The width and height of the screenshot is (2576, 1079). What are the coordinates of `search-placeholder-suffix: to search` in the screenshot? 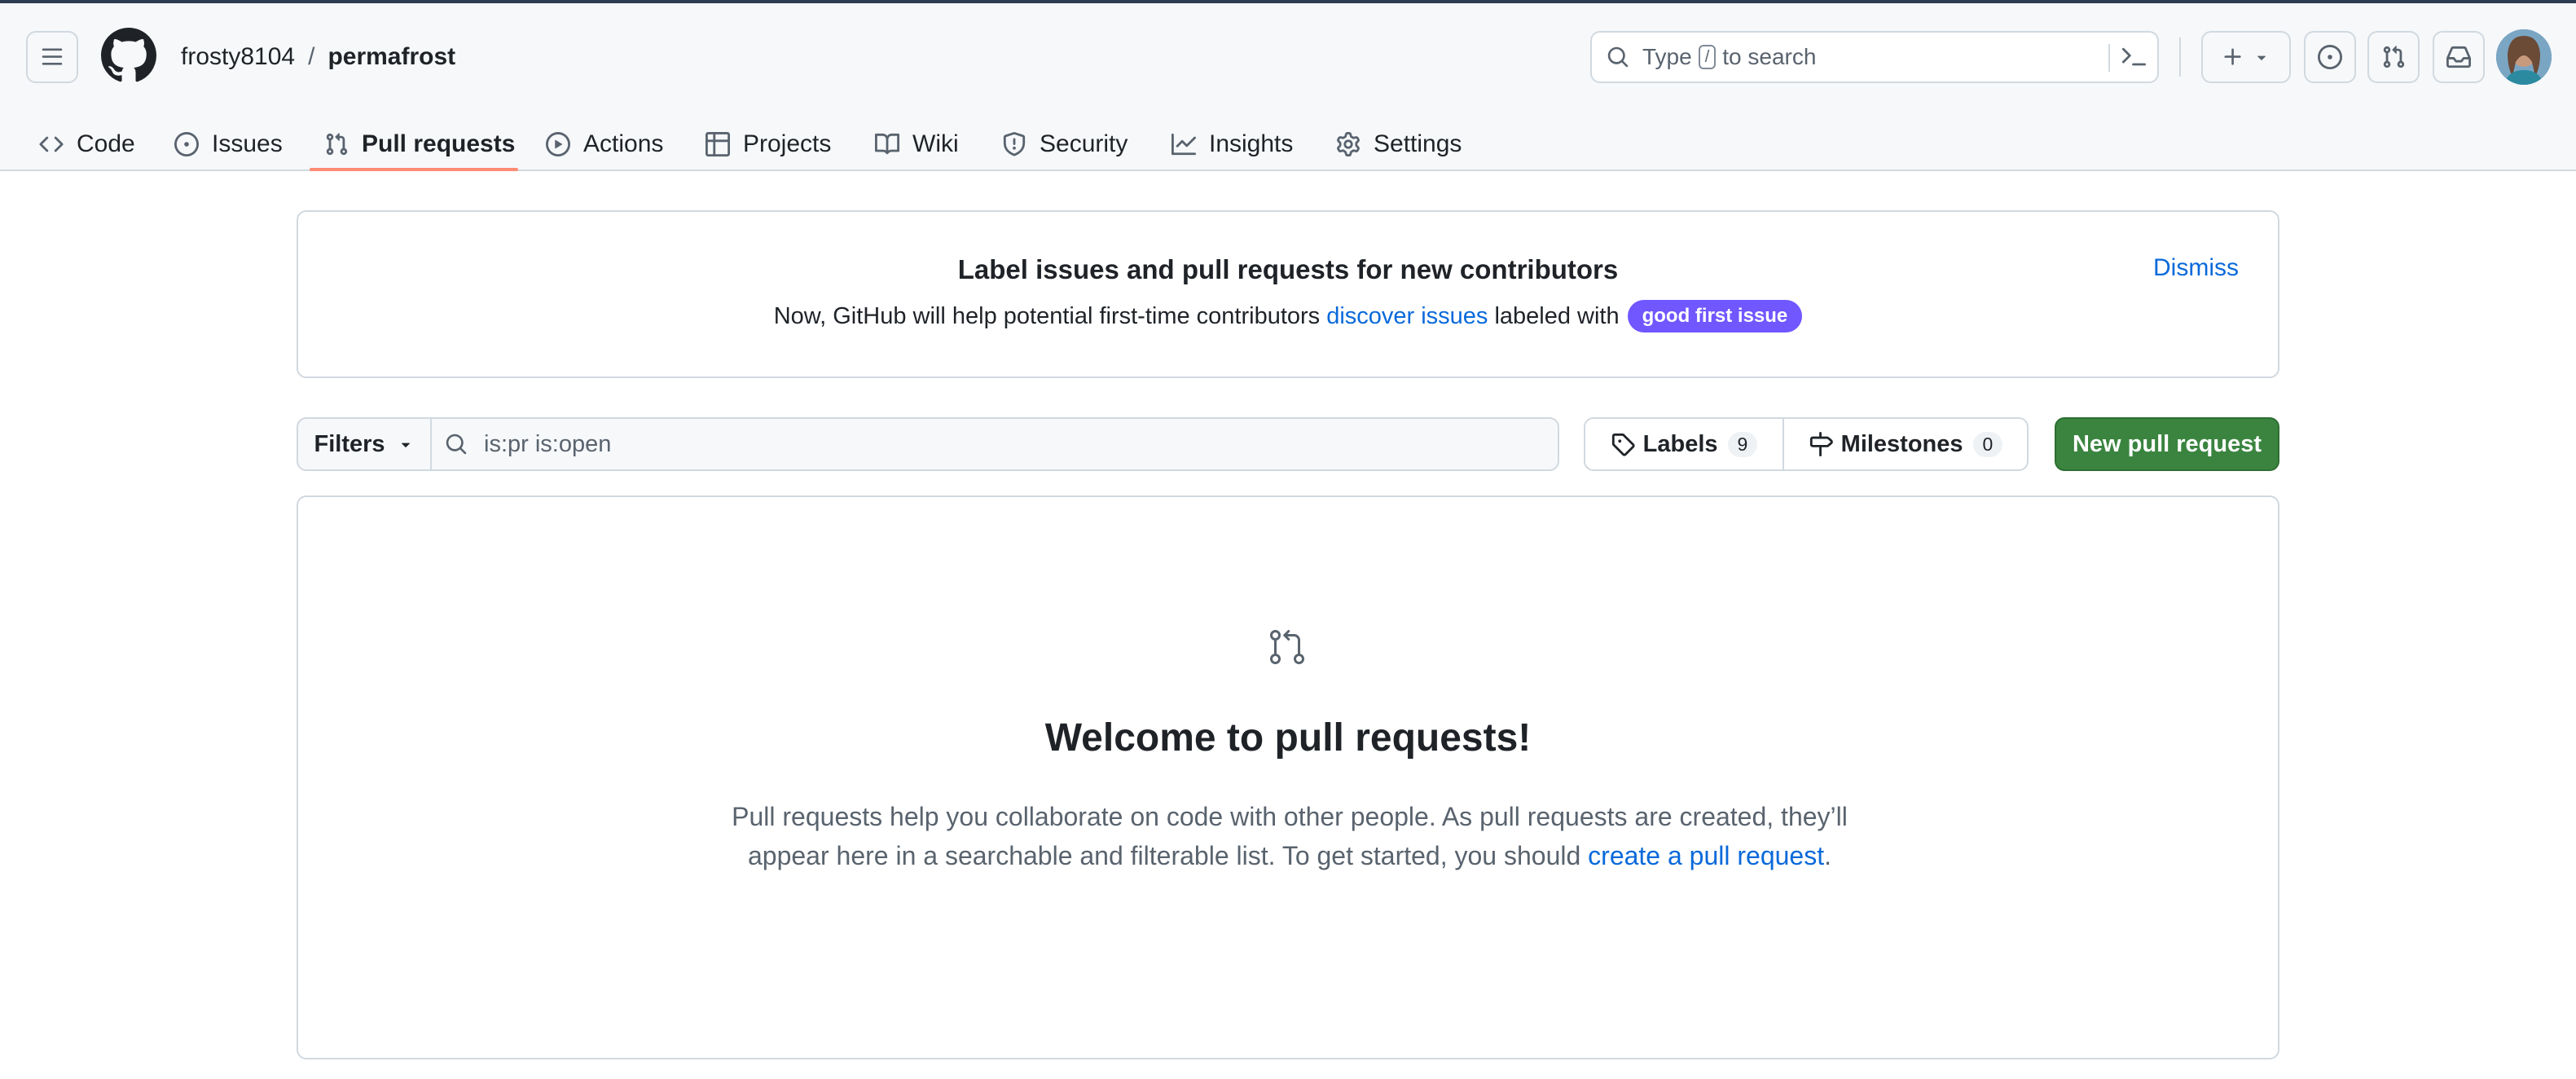 It's located at (1769, 56).